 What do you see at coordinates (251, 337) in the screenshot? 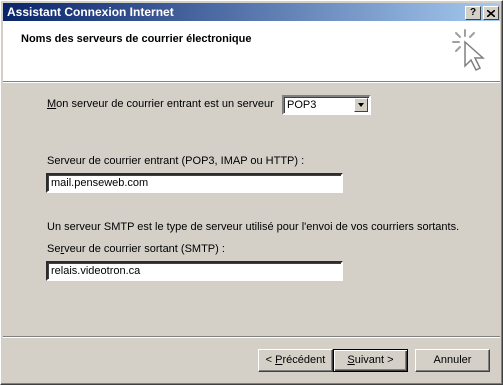
I see `footer-divider` at bounding box center [251, 337].